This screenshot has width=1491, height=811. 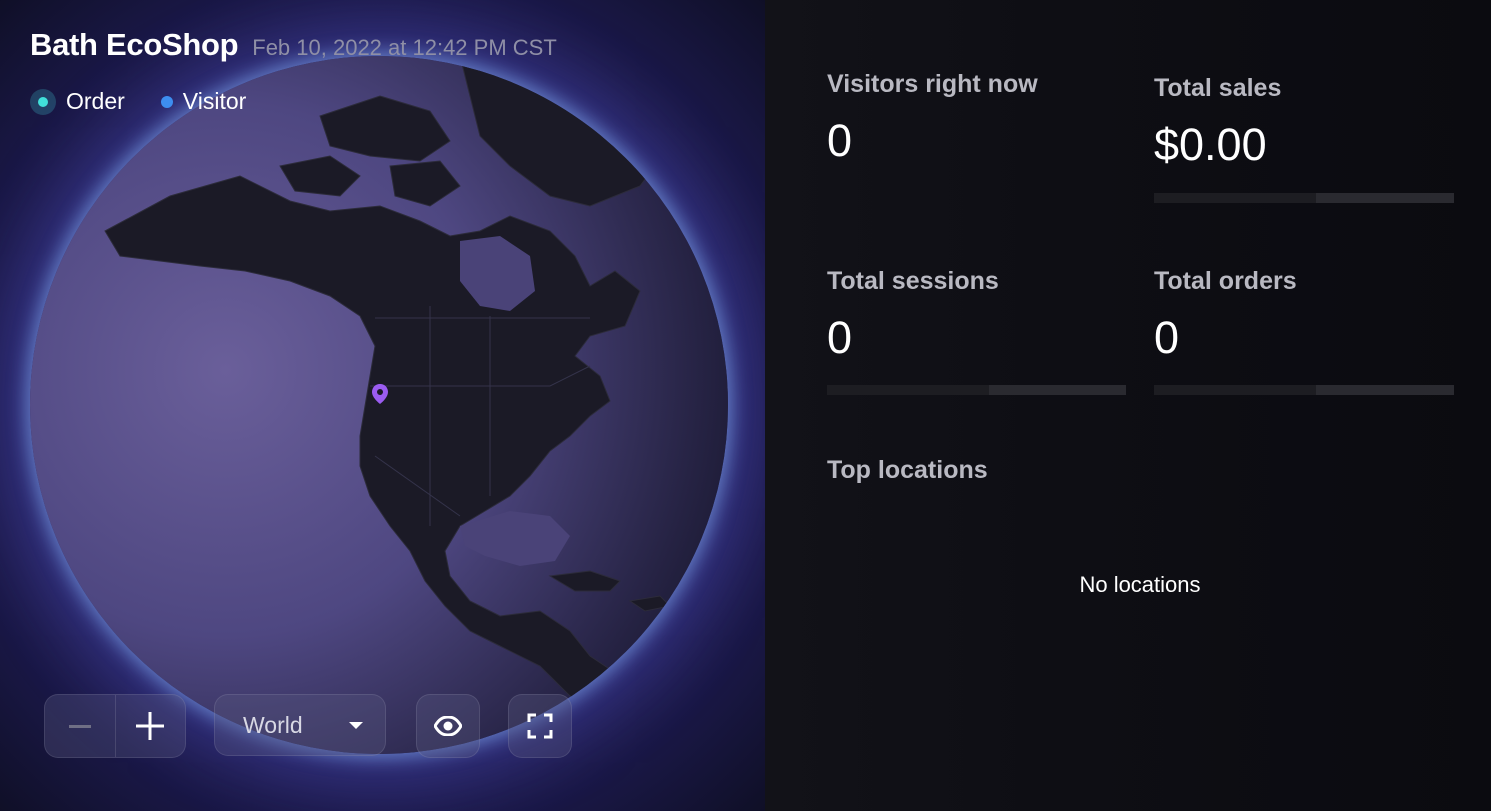 I want to click on metric-sessions-value: 0, so click(x=840, y=337).